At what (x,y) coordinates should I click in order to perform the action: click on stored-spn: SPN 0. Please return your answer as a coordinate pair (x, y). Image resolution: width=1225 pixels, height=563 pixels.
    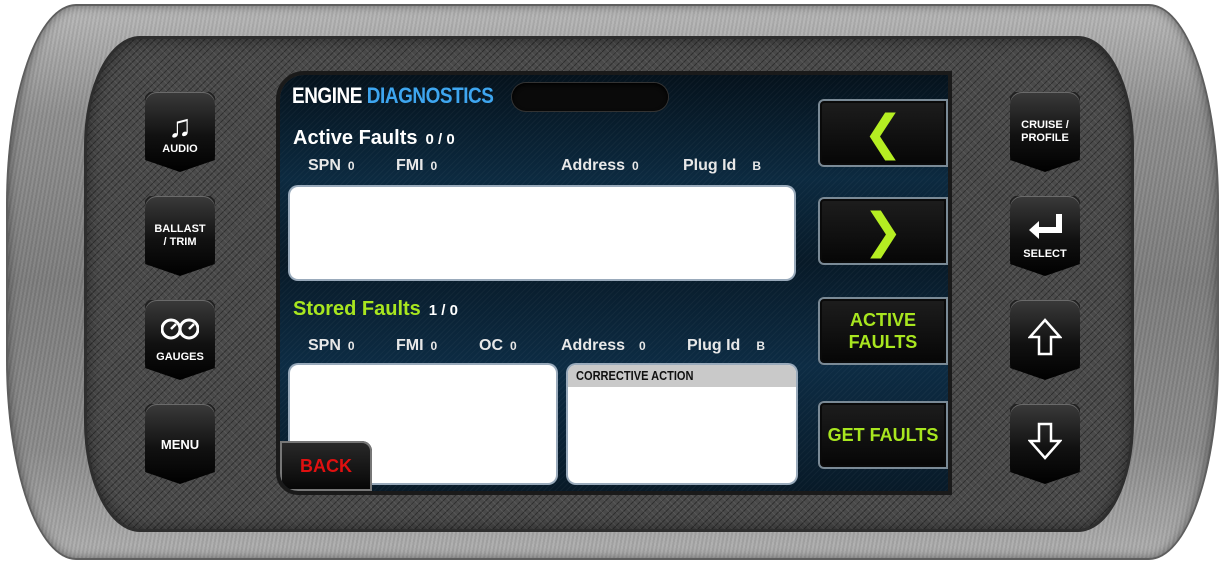
    Looking at the image, I should click on (331, 346).